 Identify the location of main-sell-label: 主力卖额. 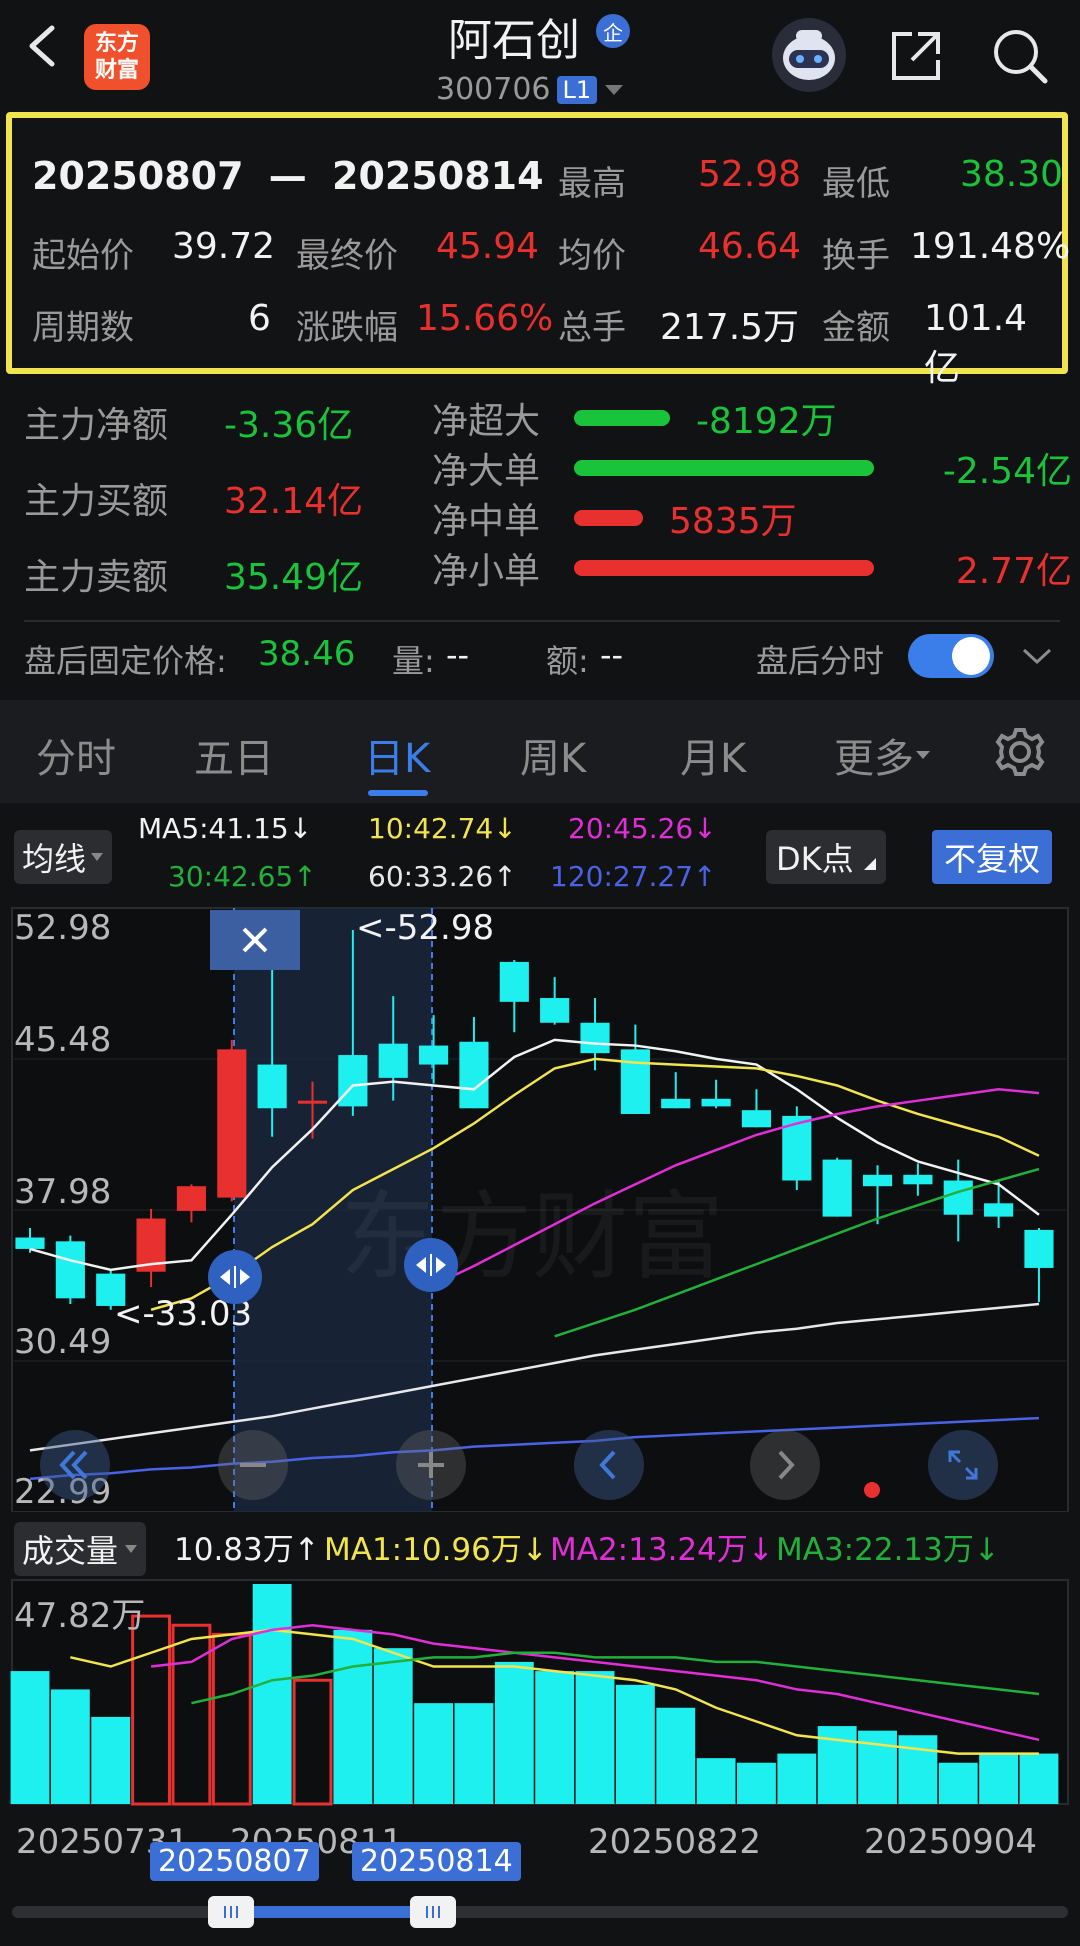
(96, 577).